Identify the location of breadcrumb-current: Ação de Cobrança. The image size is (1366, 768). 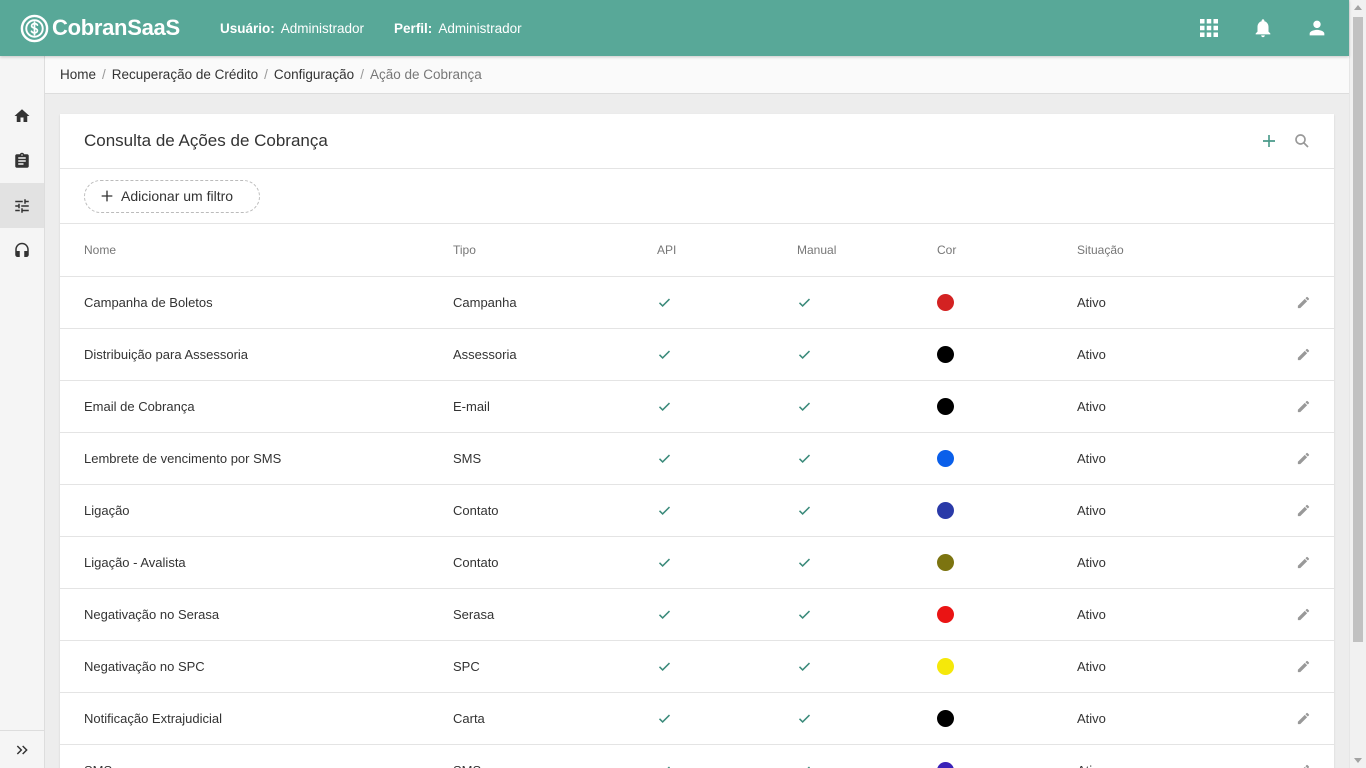
(425, 74).